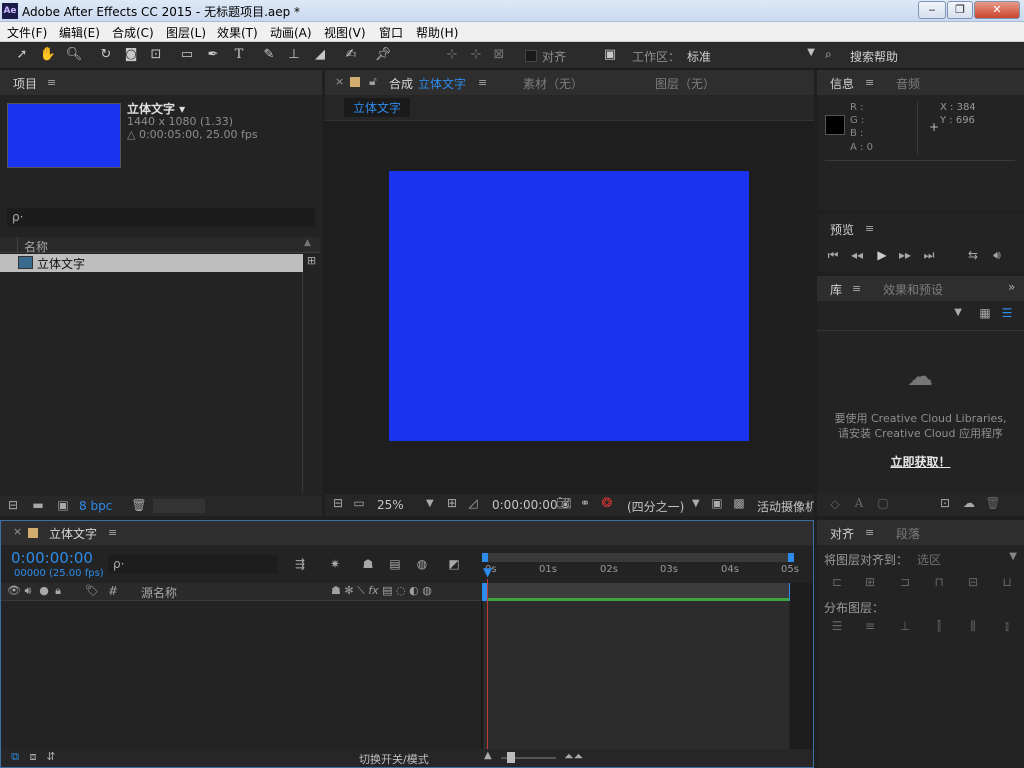 Image resolution: width=1024 pixels, height=768 pixels. What do you see at coordinates (882, 255) in the screenshot?
I see `play-icon: ▶` at bounding box center [882, 255].